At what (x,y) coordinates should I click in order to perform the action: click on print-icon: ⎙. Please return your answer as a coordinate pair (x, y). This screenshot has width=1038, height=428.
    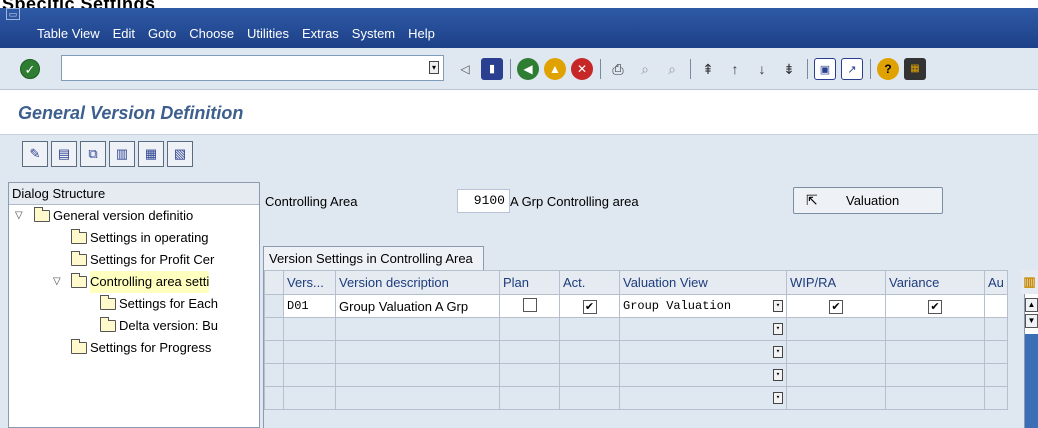
    Looking at the image, I should click on (618, 69).